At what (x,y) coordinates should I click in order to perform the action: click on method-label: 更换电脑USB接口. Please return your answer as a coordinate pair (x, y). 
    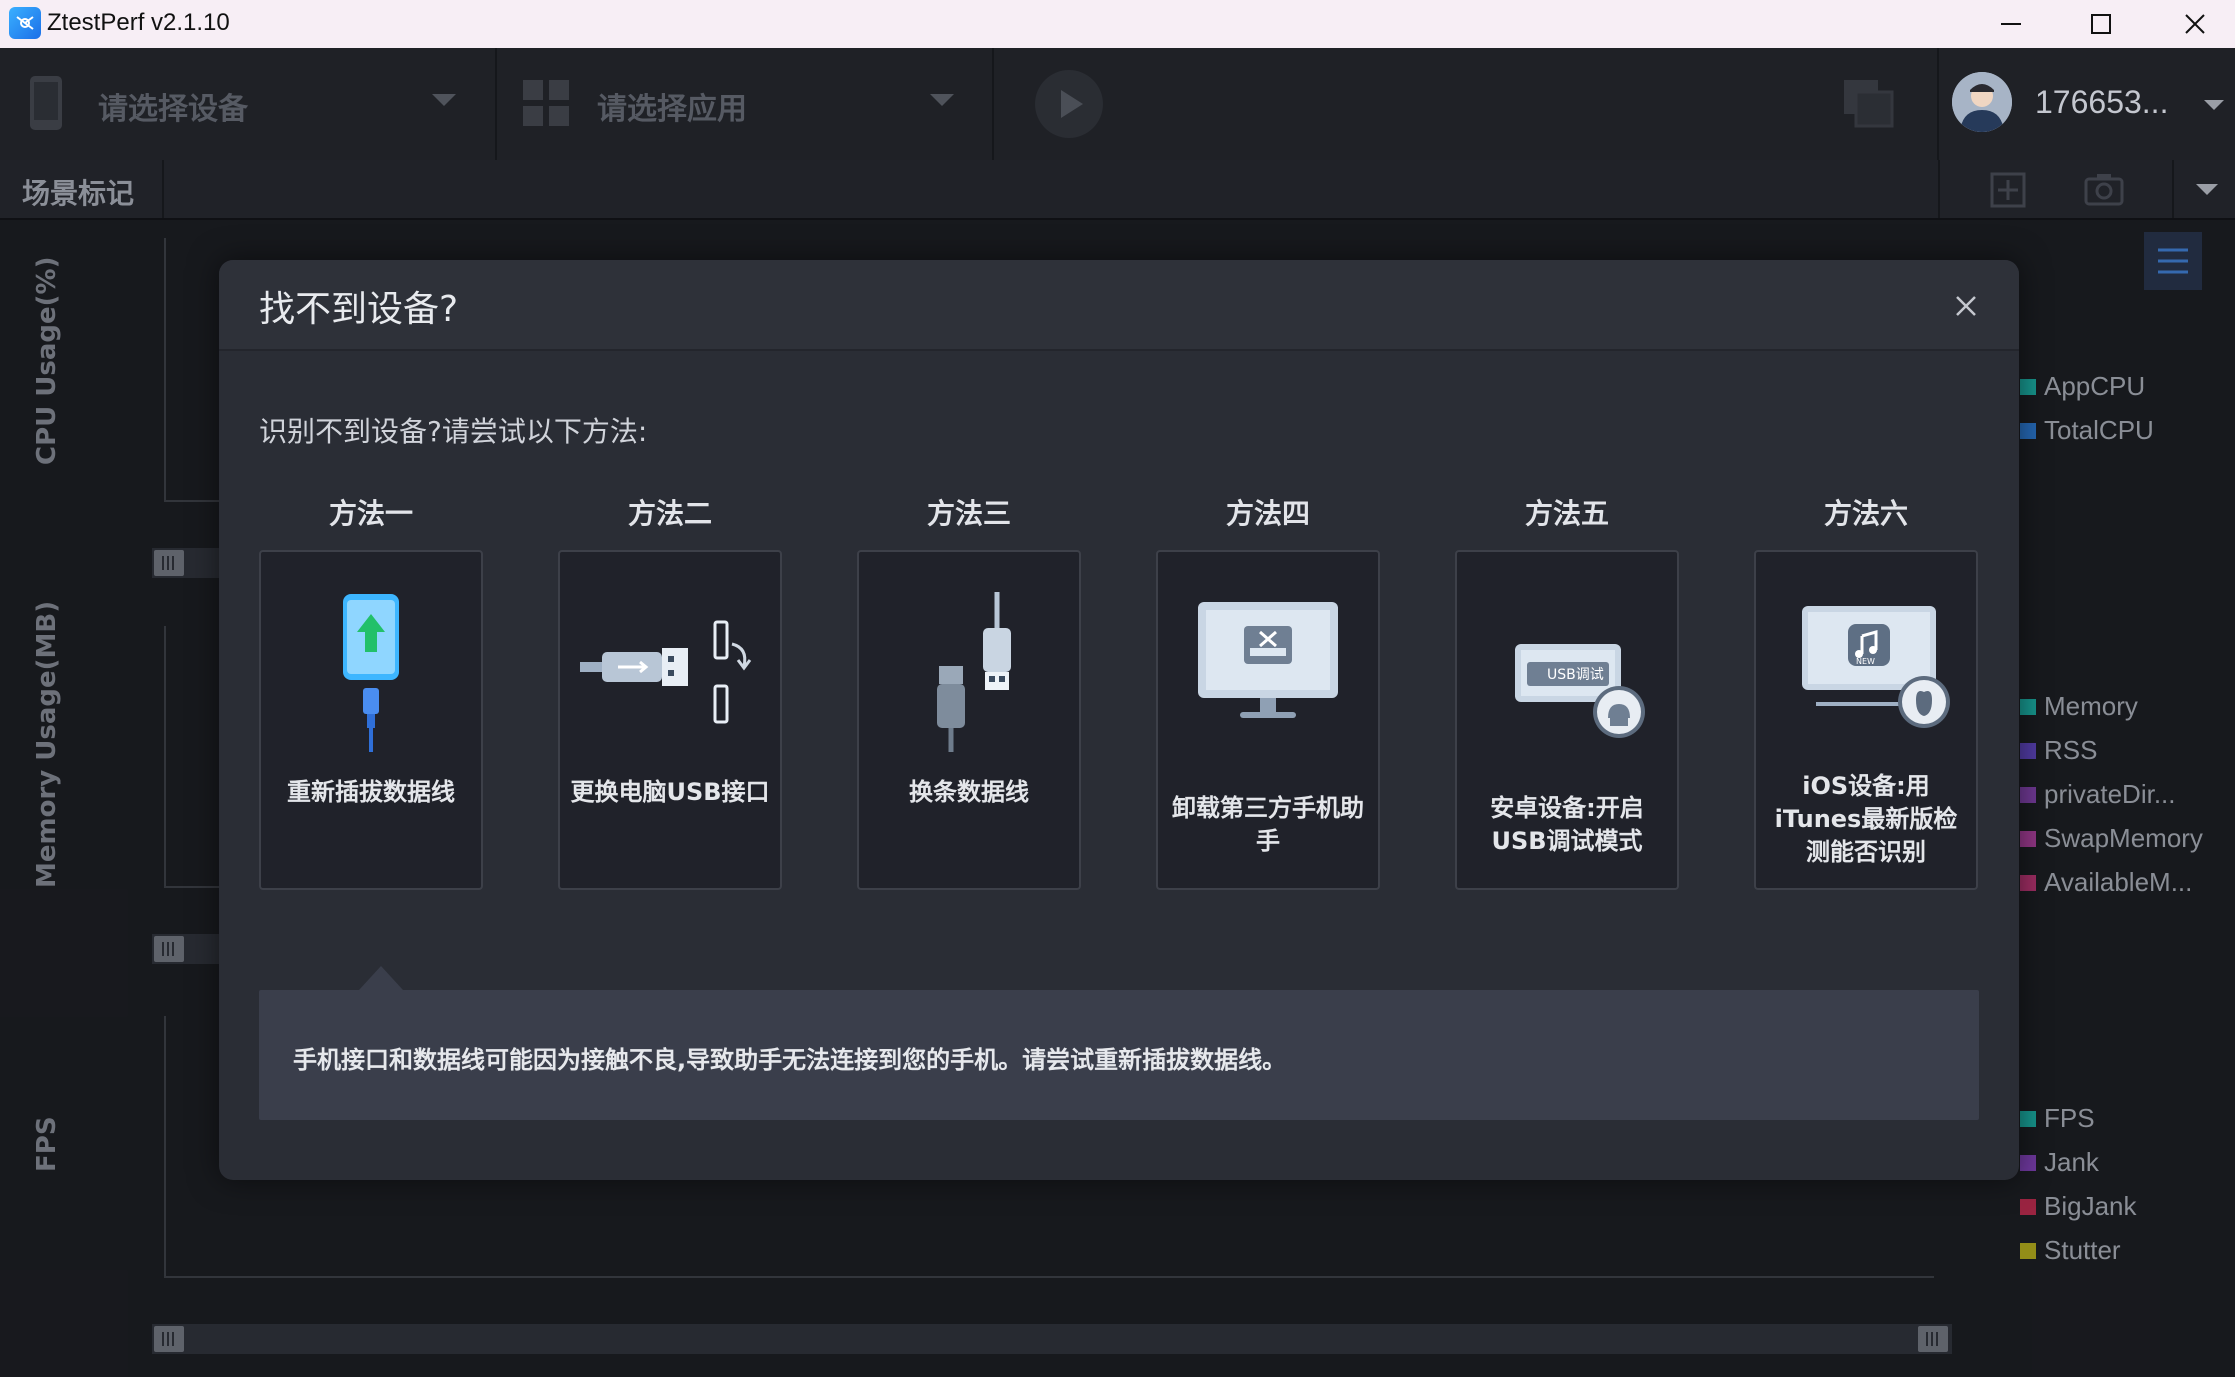
    Looking at the image, I should click on (670, 792).